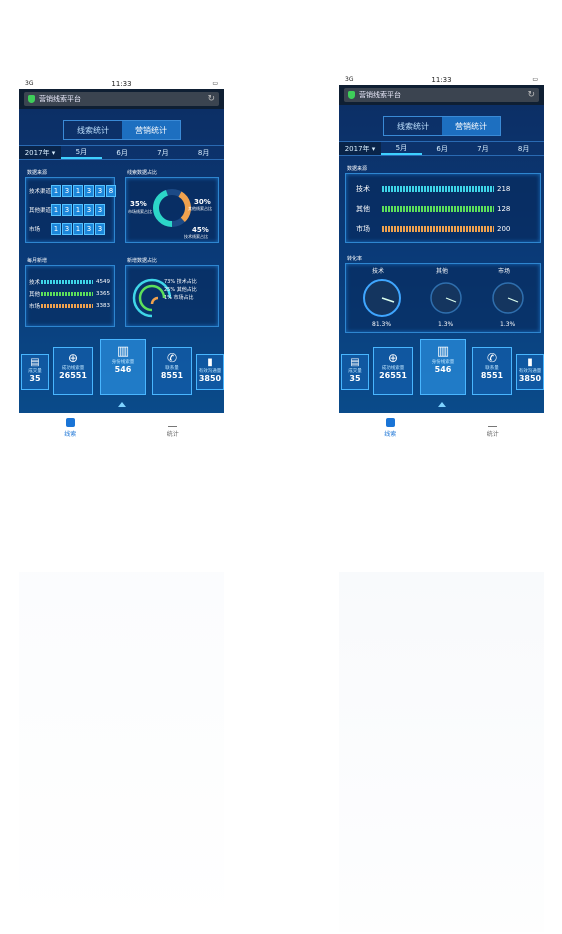 This screenshot has width=562, height=934. What do you see at coordinates (443, 298) in the screenshot?
I see `conversion-panel: 技术 其他 市场 81.3% 1.3% 1.3%` at bounding box center [443, 298].